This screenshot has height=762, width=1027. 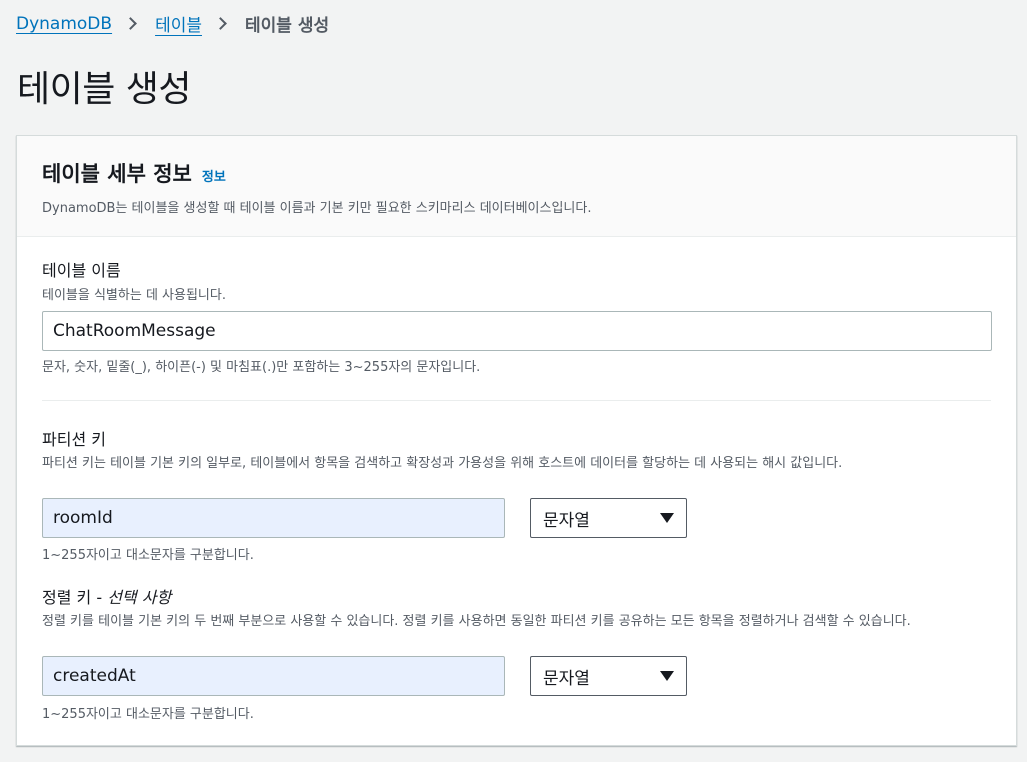 What do you see at coordinates (516, 400) in the screenshot?
I see `section-divider` at bounding box center [516, 400].